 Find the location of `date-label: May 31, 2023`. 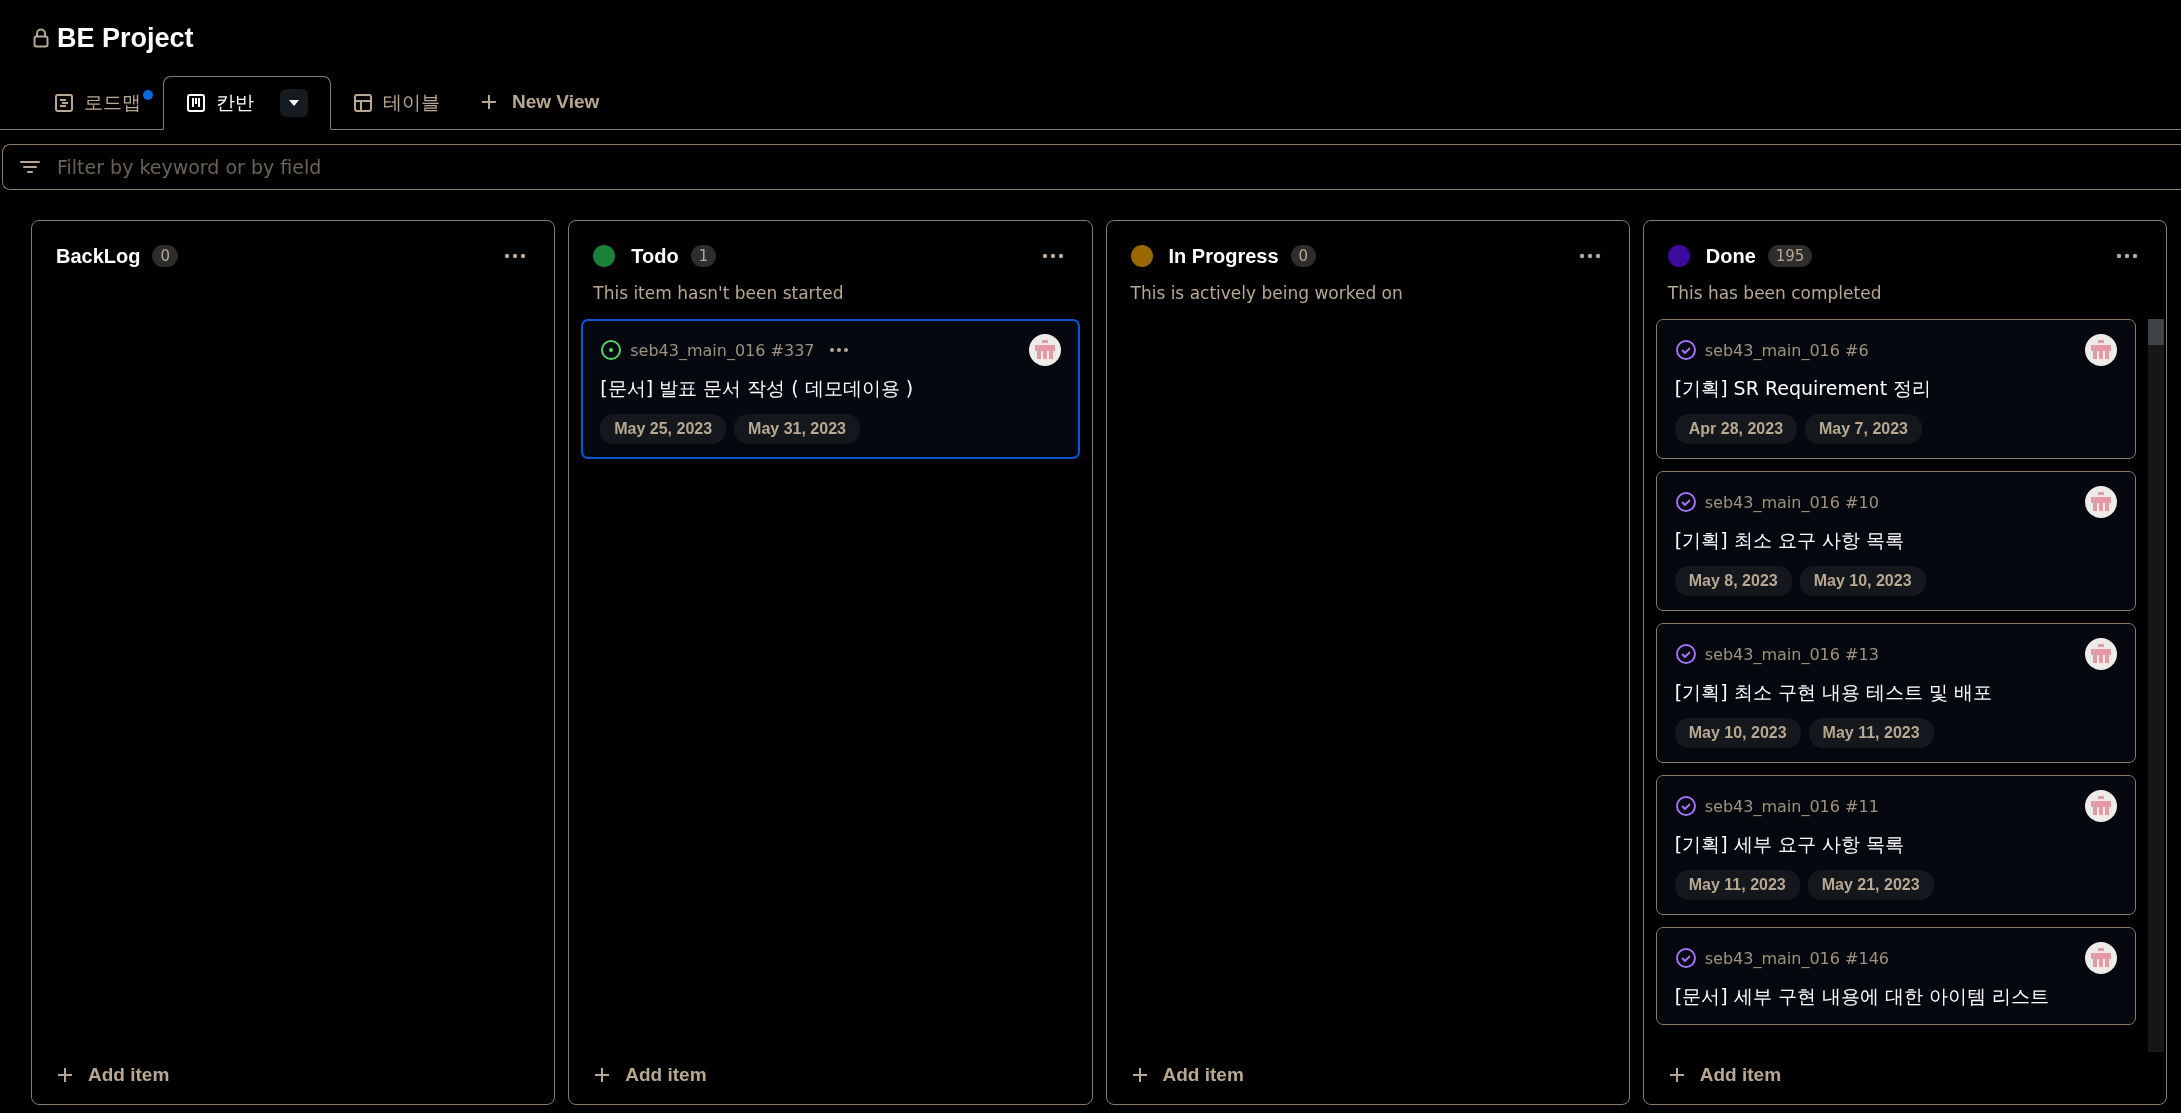

date-label: May 31, 2023 is located at coordinates (797, 429).